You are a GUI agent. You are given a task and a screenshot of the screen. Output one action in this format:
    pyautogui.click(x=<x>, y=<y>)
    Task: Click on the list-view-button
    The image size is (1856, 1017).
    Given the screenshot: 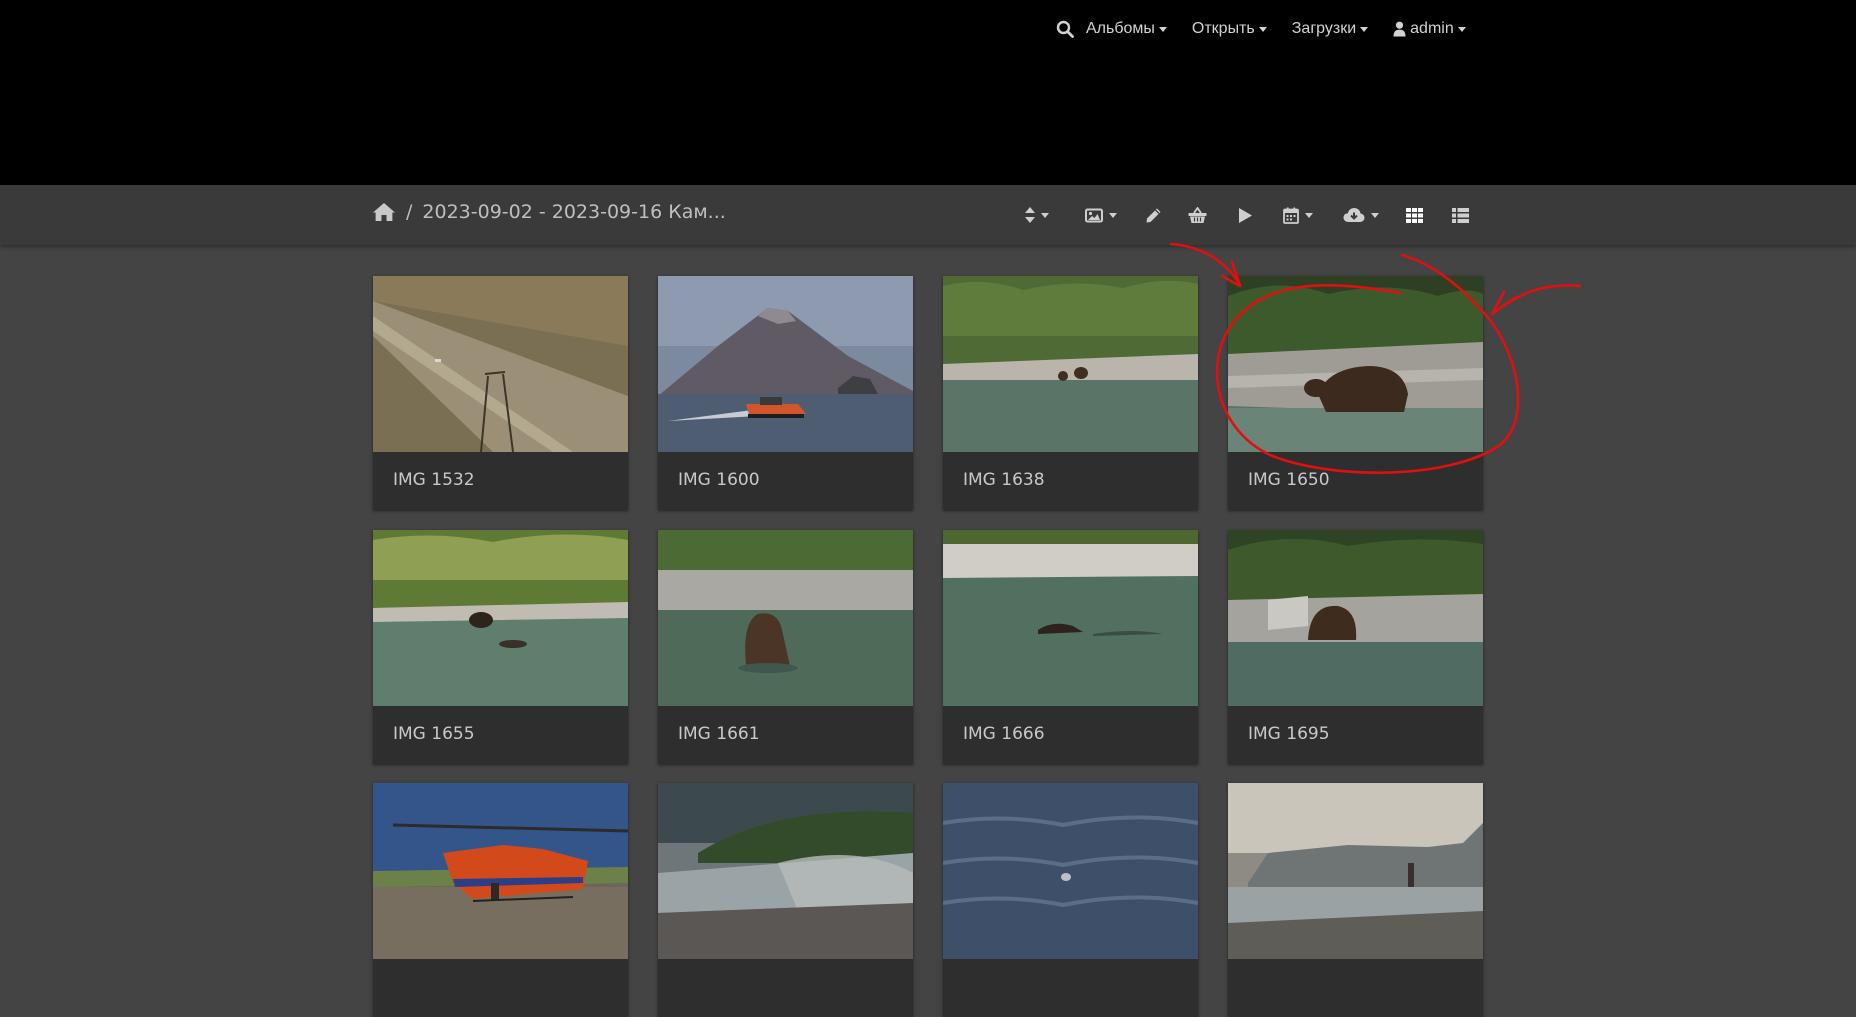 What is the action you would take?
    pyautogui.click(x=1460, y=215)
    